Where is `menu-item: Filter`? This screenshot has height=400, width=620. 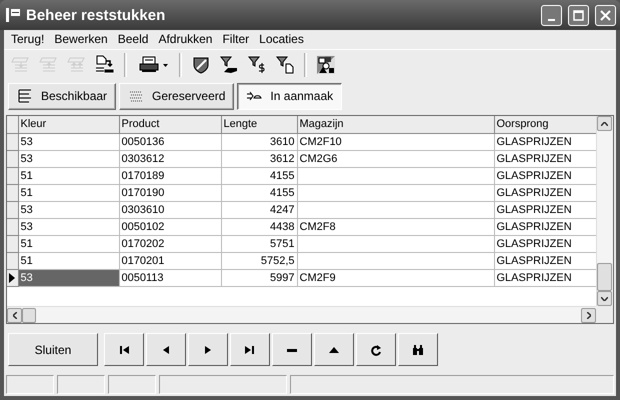 menu-item: Filter is located at coordinates (235, 39).